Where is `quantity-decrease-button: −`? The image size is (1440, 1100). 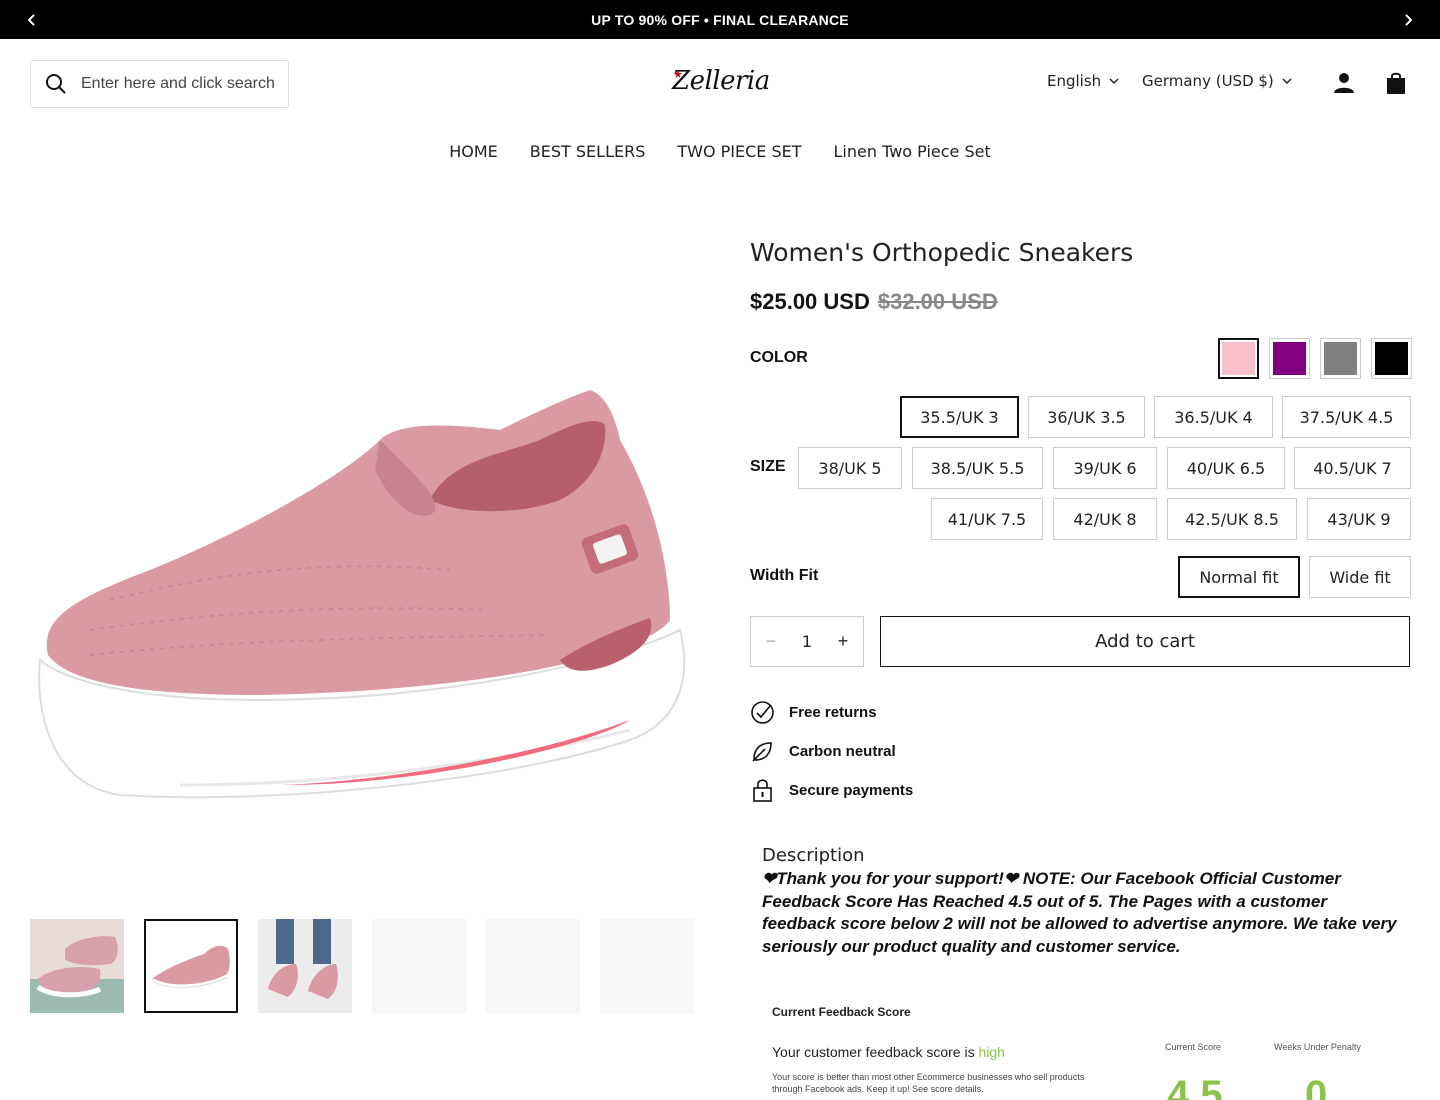
quantity-decrease-button: − is located at coordinates (771, 641).